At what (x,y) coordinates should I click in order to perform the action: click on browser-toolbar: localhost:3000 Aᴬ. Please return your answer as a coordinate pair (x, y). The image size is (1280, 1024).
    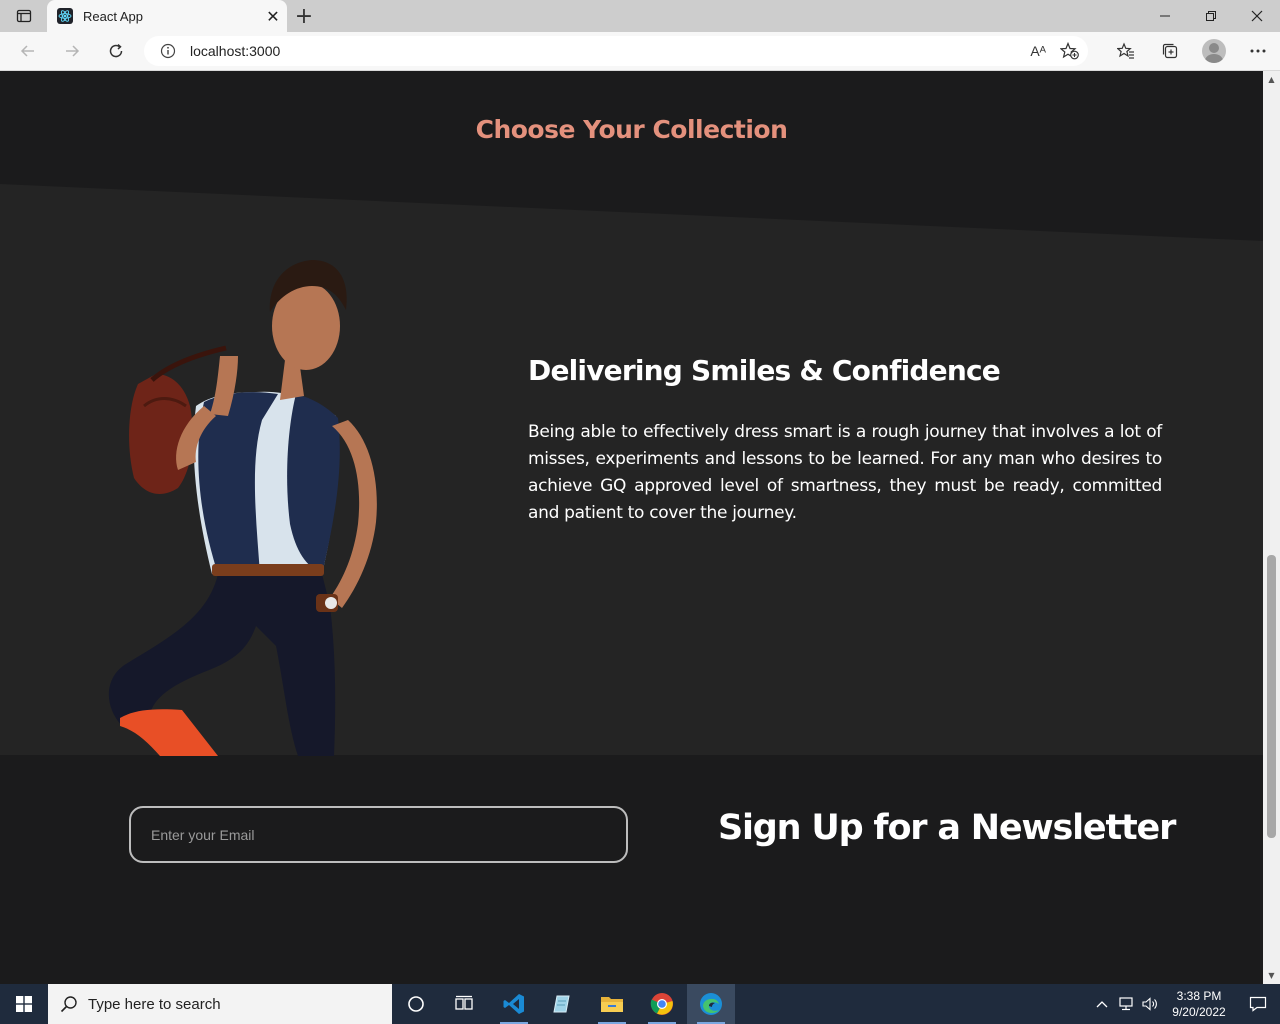
    Looking at the image, I should click on (640, 51).